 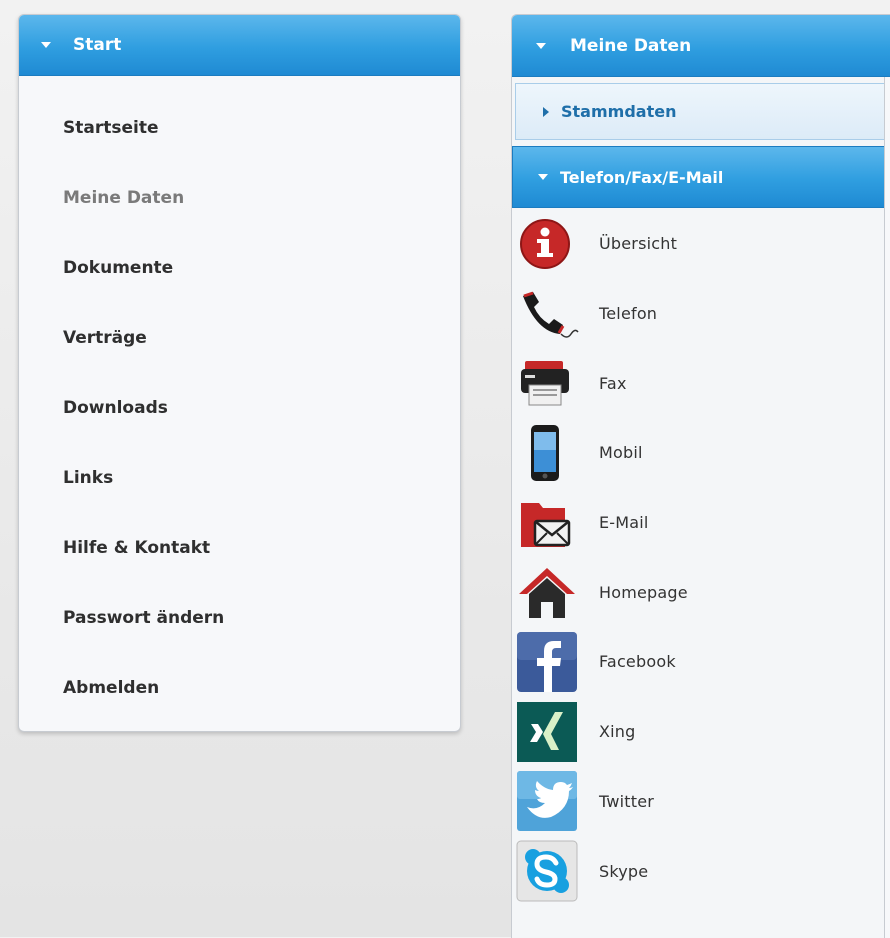 What do you see at coordinates (239, 478) in the screenshot?
I see `menu-item-links: Links` at bounding box center [239, 478].